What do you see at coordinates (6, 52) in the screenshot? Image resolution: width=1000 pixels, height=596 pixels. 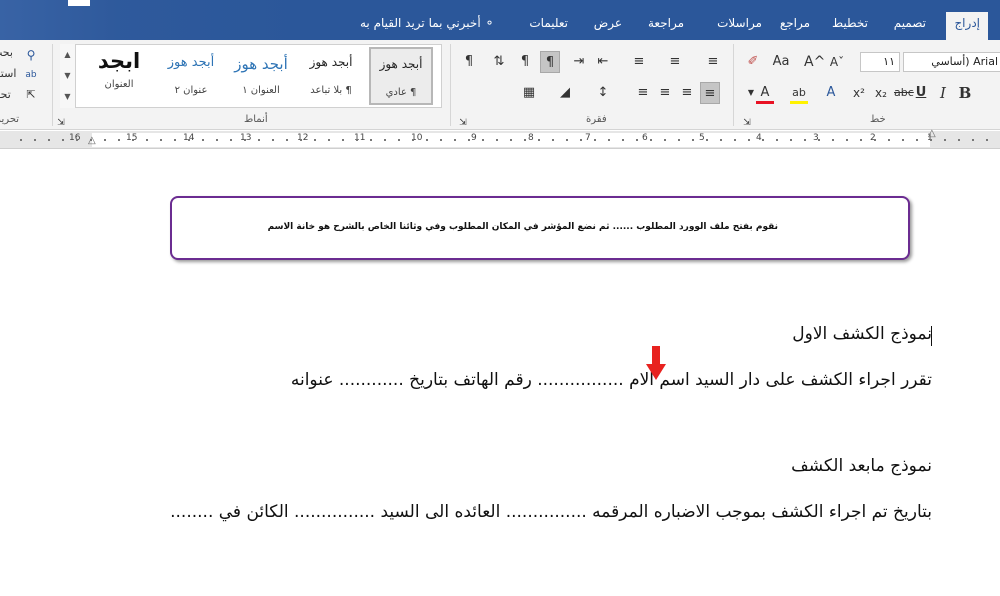 I see `find-button: بحث` at bounding box center [6, 52].